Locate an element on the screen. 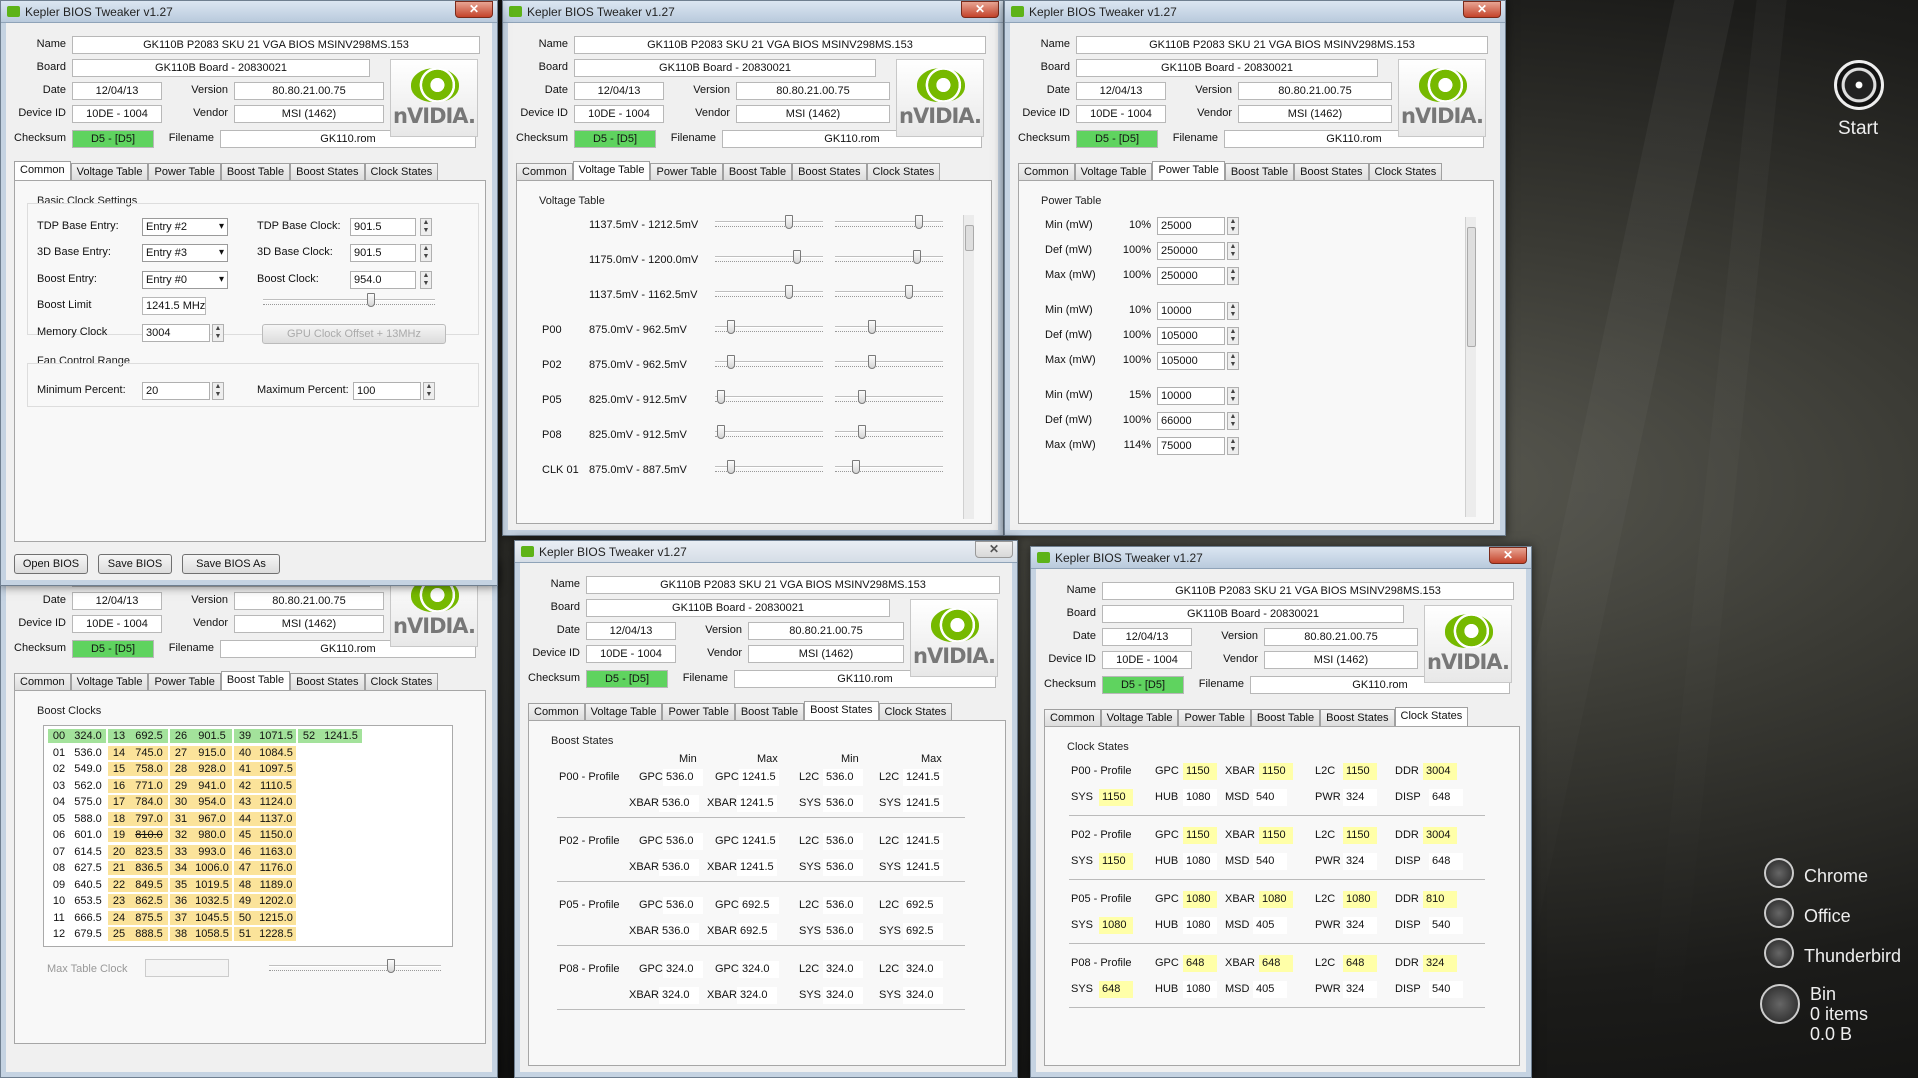  boost-cell: 02 is located at coordinates (59, 769).